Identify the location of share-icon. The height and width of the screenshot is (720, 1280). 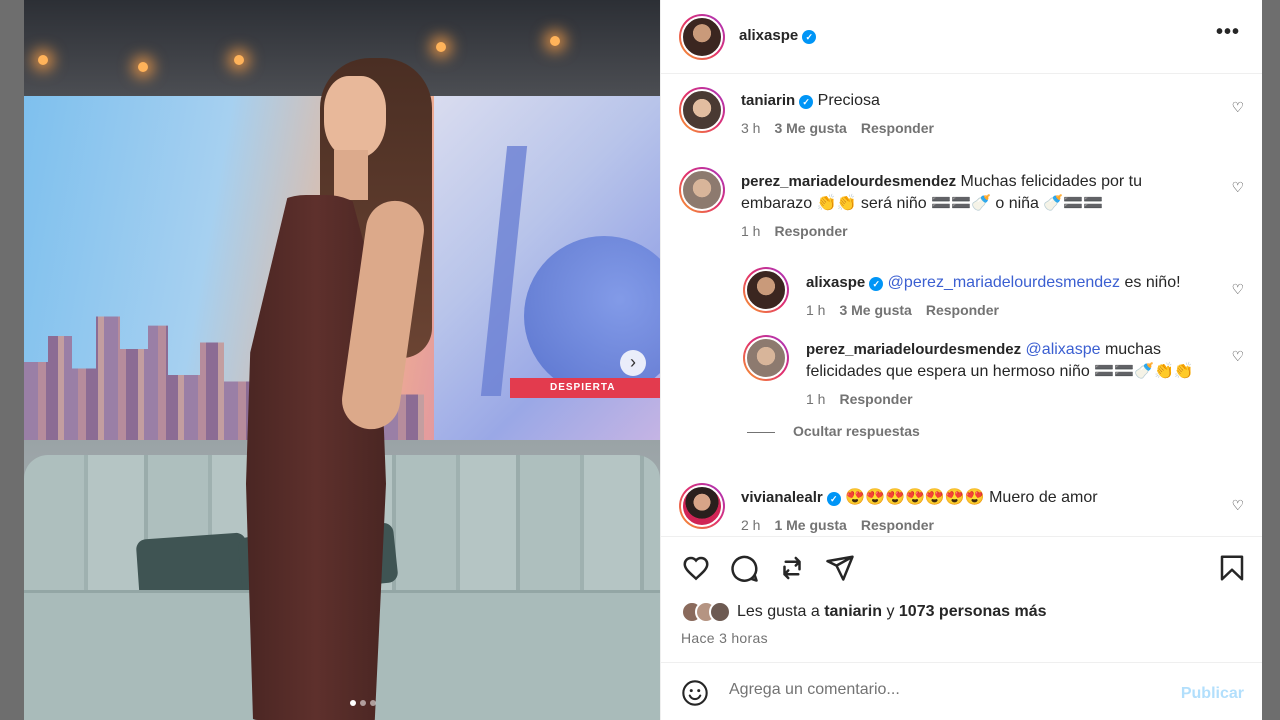
(840, 568).